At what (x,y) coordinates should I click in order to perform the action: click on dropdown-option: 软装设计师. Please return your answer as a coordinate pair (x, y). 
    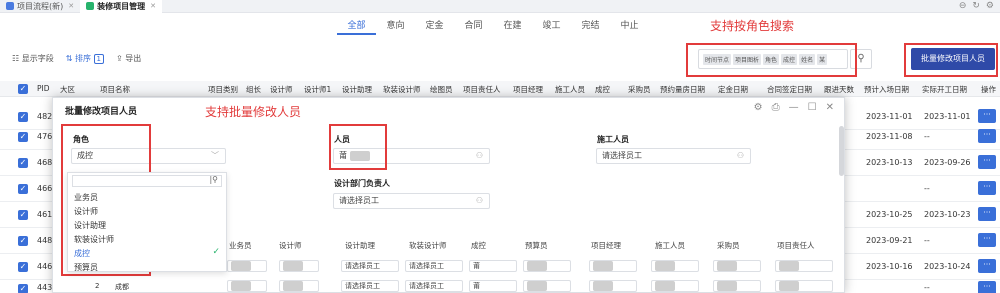
    Looking at the image, I should click on (94, 239).